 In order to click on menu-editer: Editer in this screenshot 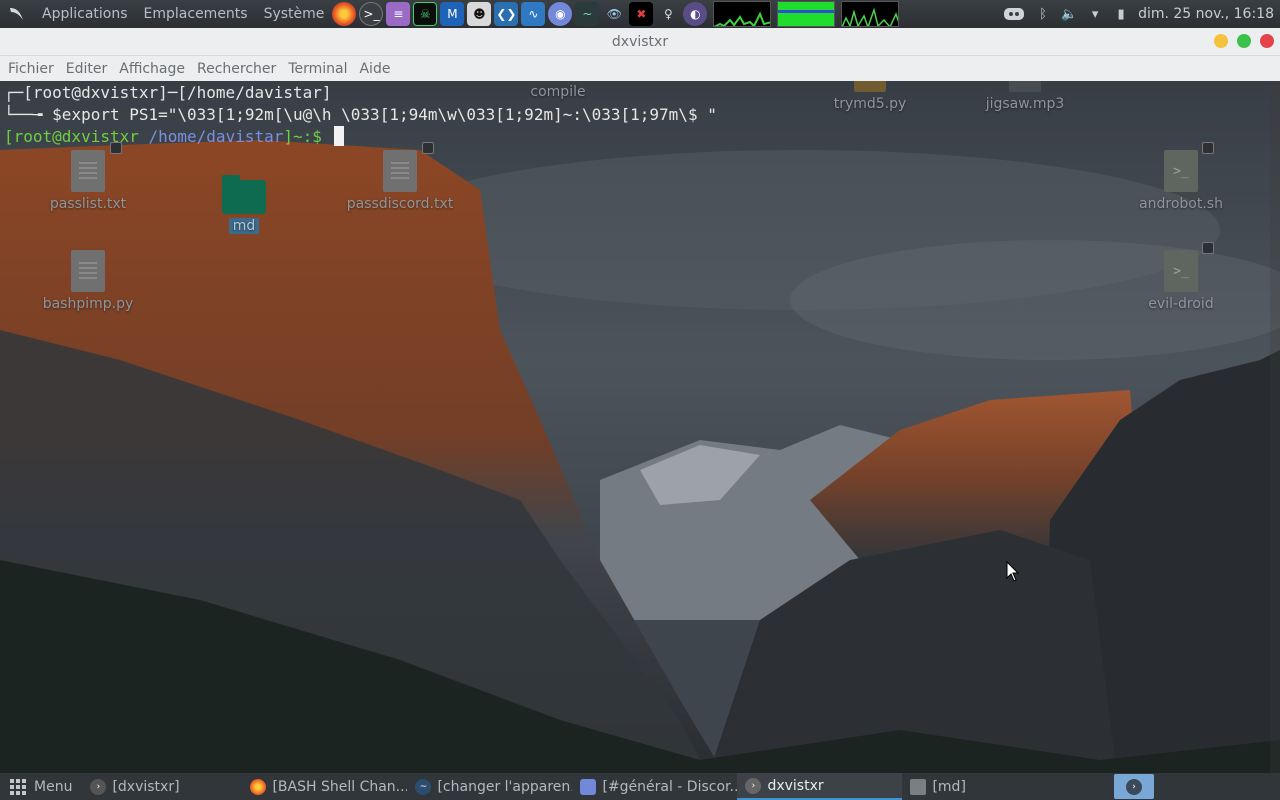, I will do `click(86, 69)`.